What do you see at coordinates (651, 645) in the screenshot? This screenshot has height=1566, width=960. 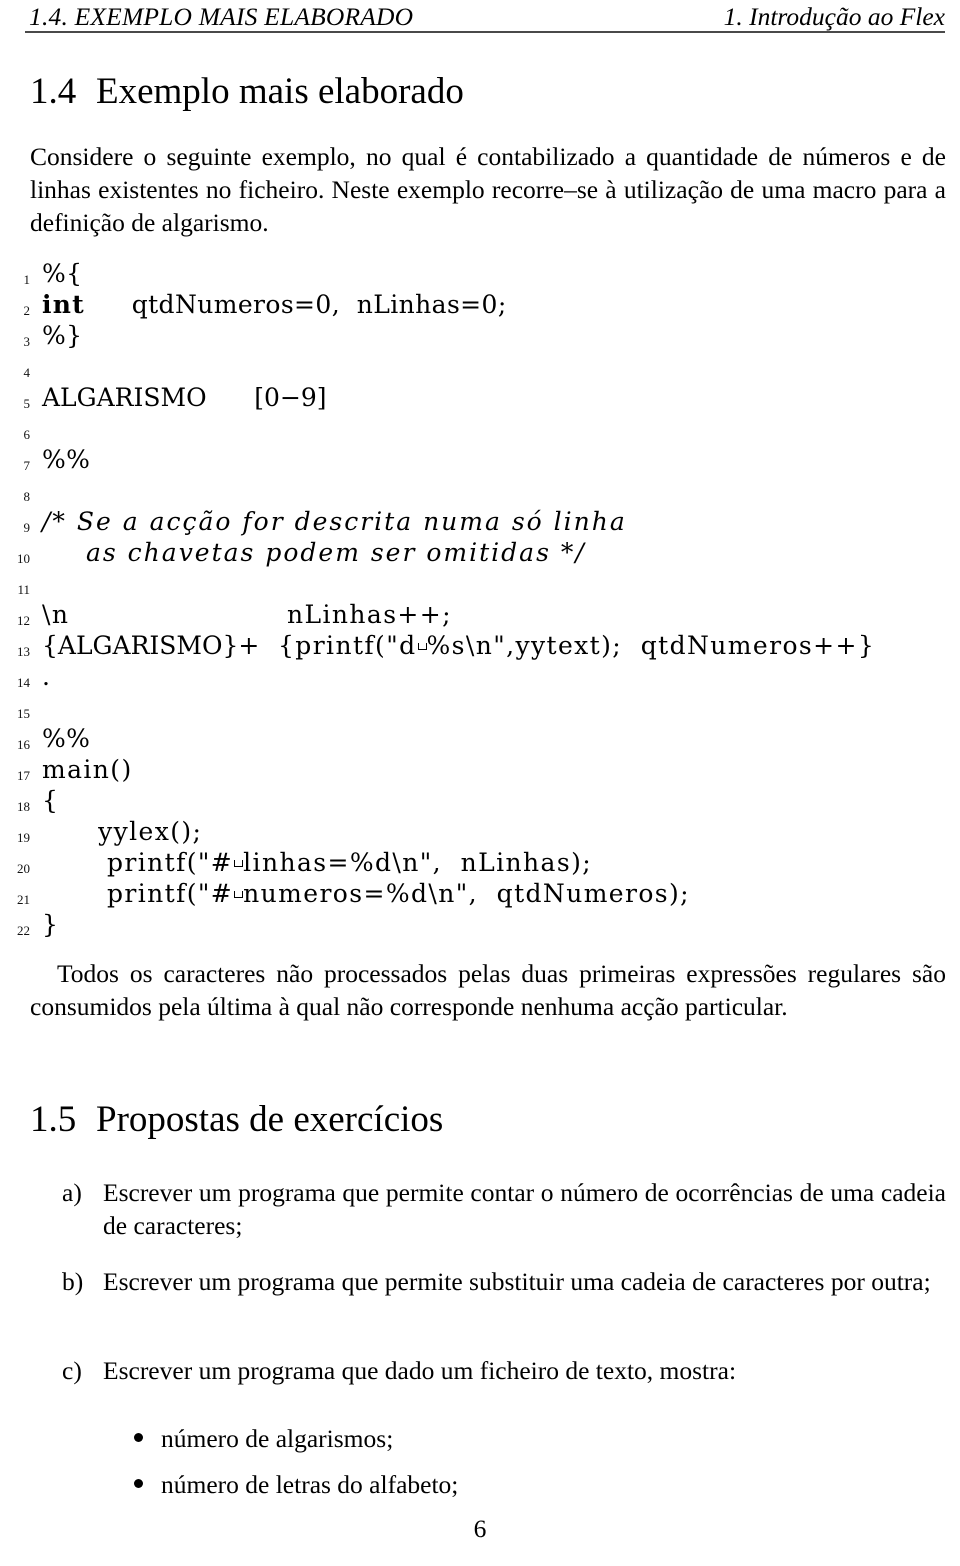 I see `code-action-suffix: %s\n",yytext); qtdNumeros++}` at bounding box center [651, 645].